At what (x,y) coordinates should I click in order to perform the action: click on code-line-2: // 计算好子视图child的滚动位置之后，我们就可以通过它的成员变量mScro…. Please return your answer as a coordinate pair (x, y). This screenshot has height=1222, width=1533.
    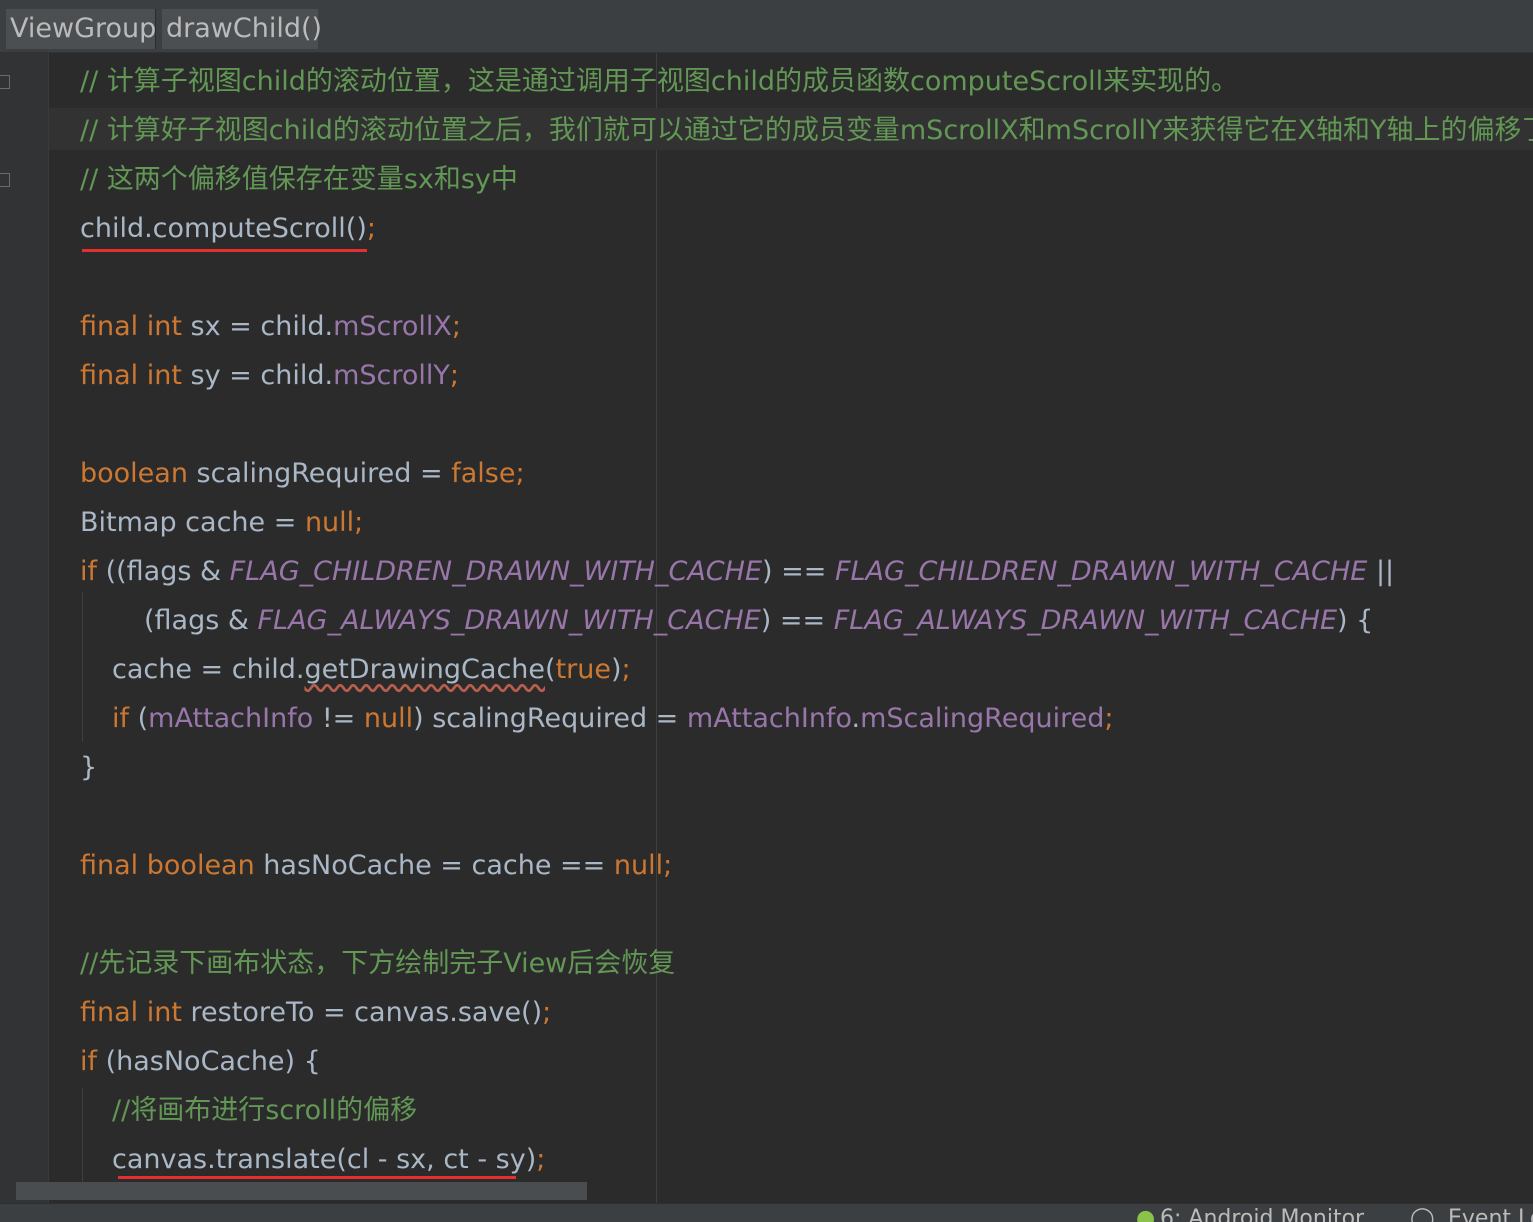
    Looking at the image, I should click on (806, 130).